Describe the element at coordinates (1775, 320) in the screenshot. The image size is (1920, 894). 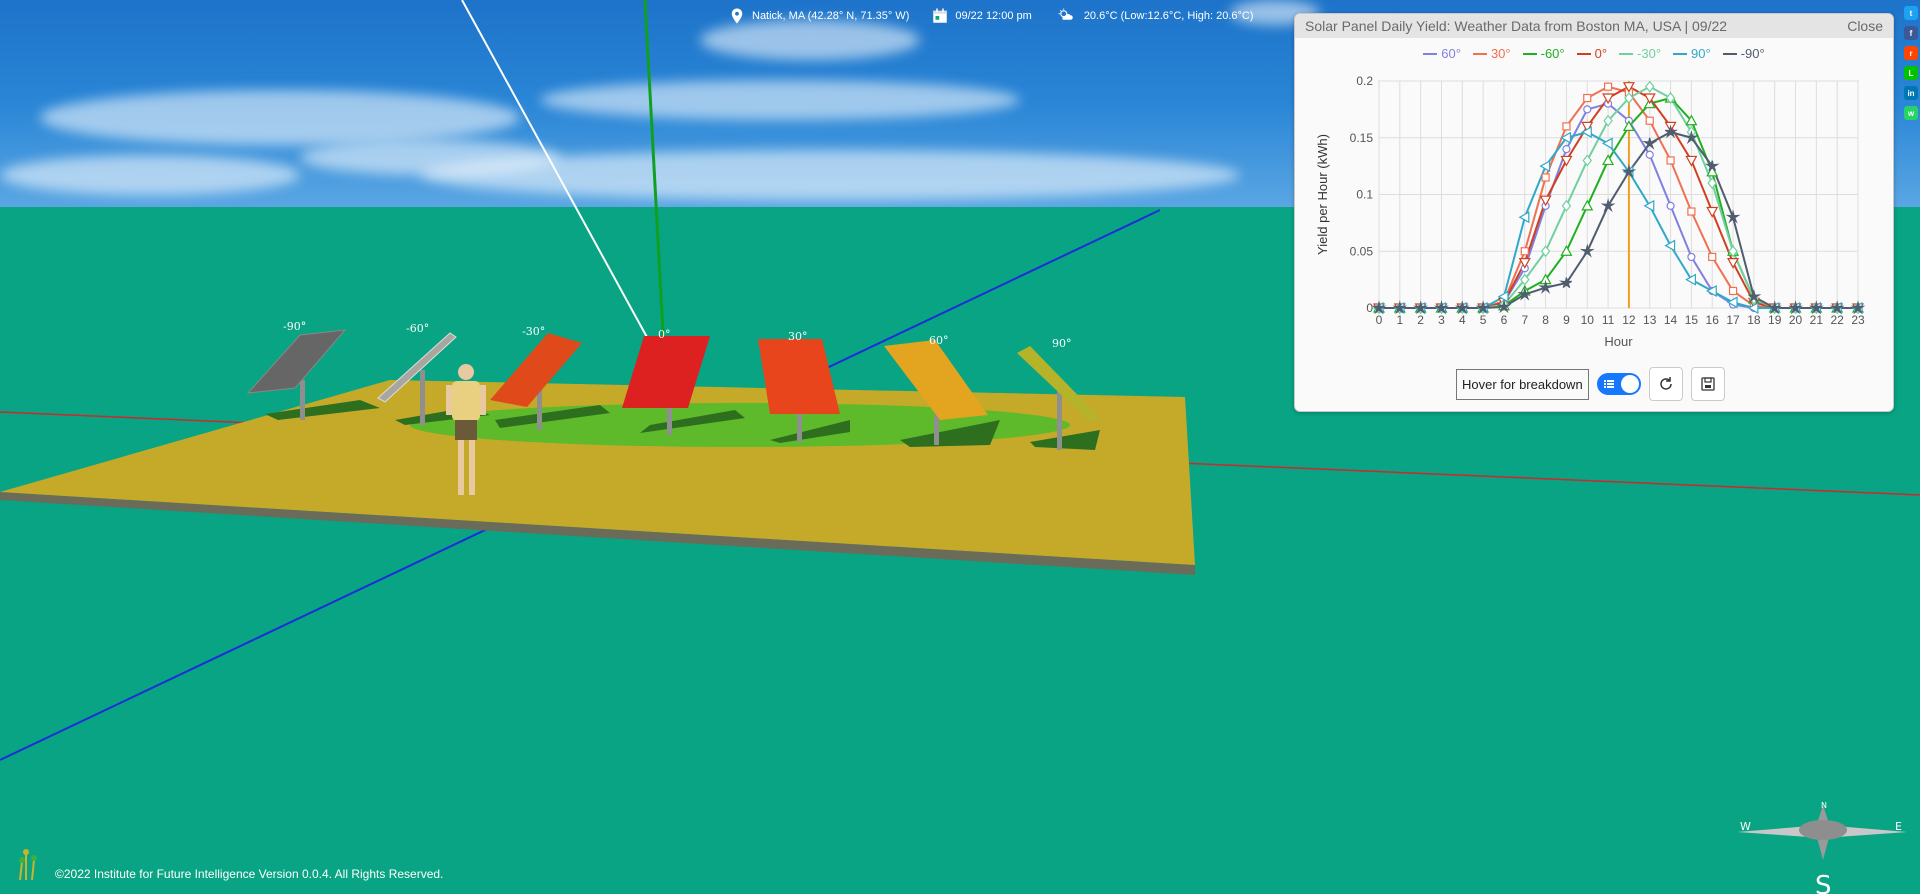
I see `x-tick-label: 19` at that location.